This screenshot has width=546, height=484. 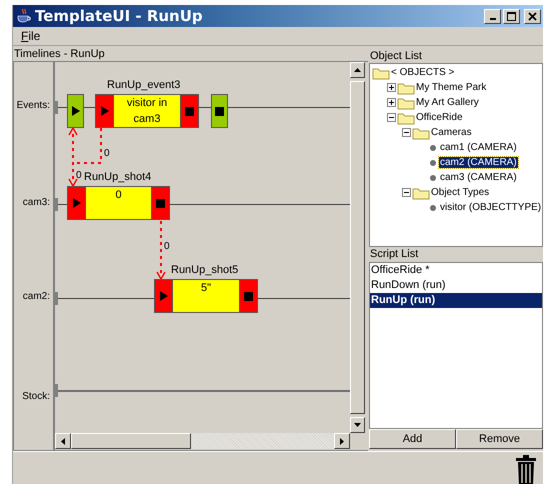 I want to click on panel-title: Timelines - RunUp, so click(x=59, y=54).